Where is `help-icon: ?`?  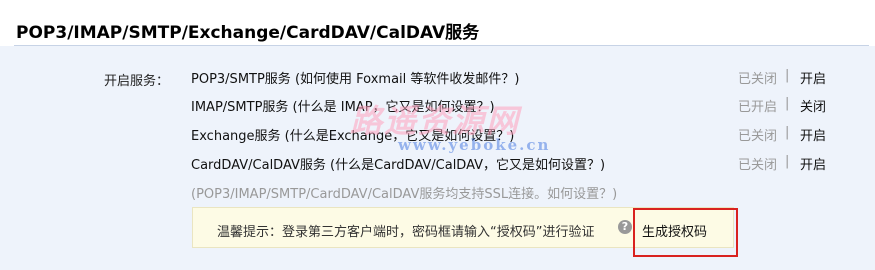
help-icon: ? is located at coordinates (625, 227).